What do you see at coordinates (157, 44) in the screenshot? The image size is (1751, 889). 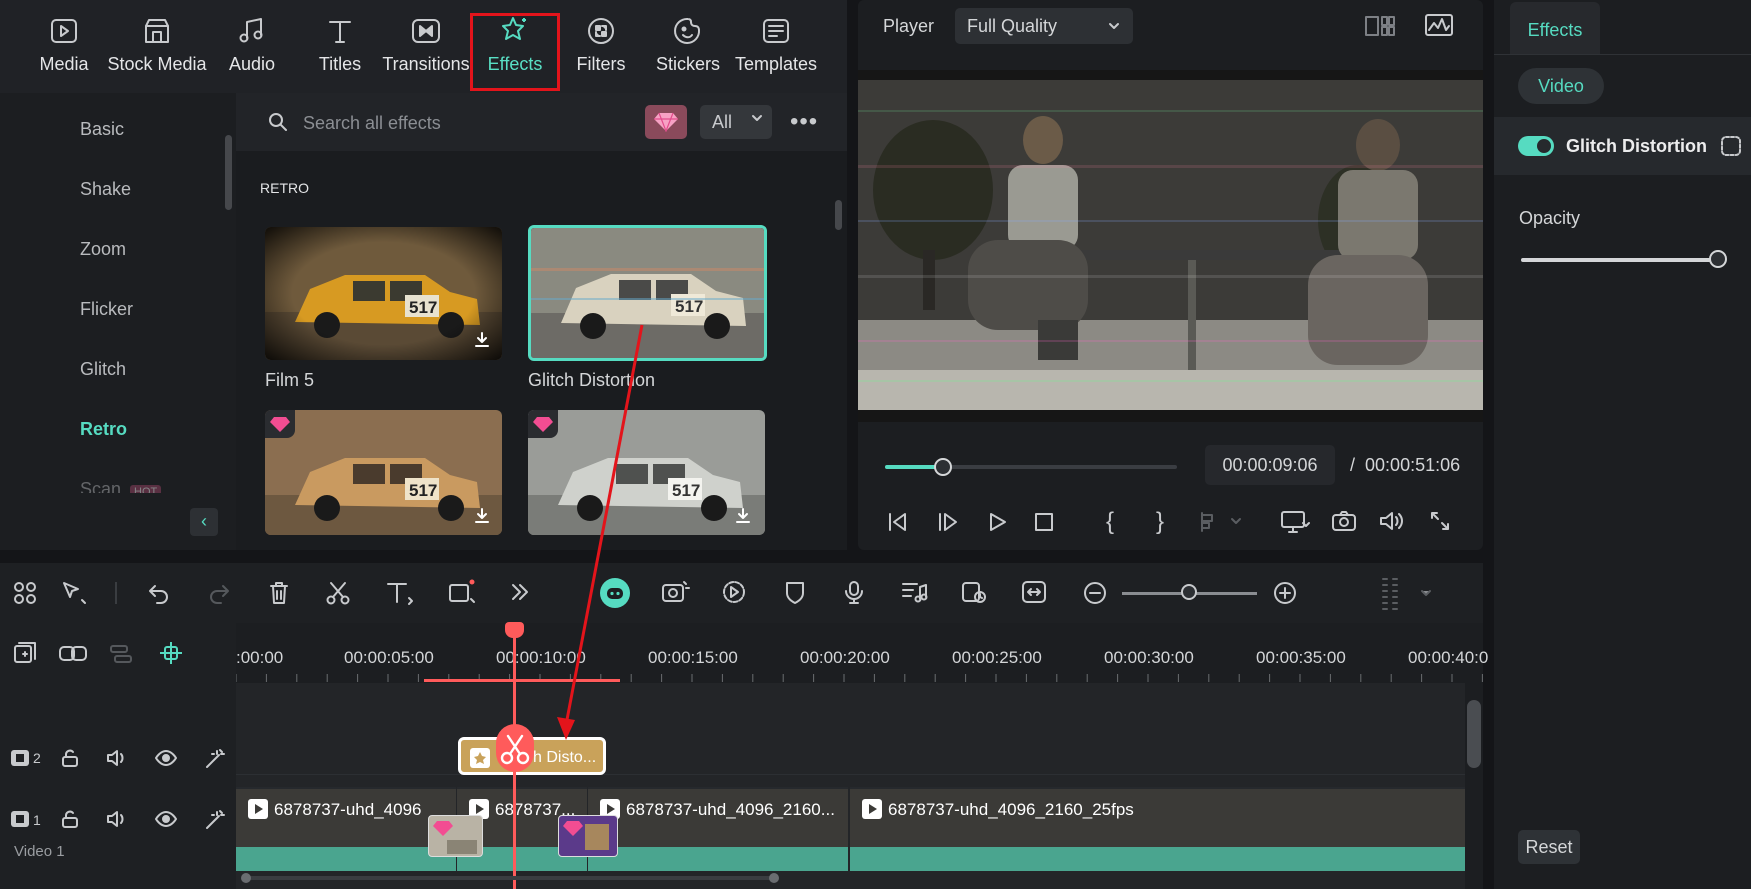 I see `tab-stock-media: Stock Media` at bounding box center [157, 44].